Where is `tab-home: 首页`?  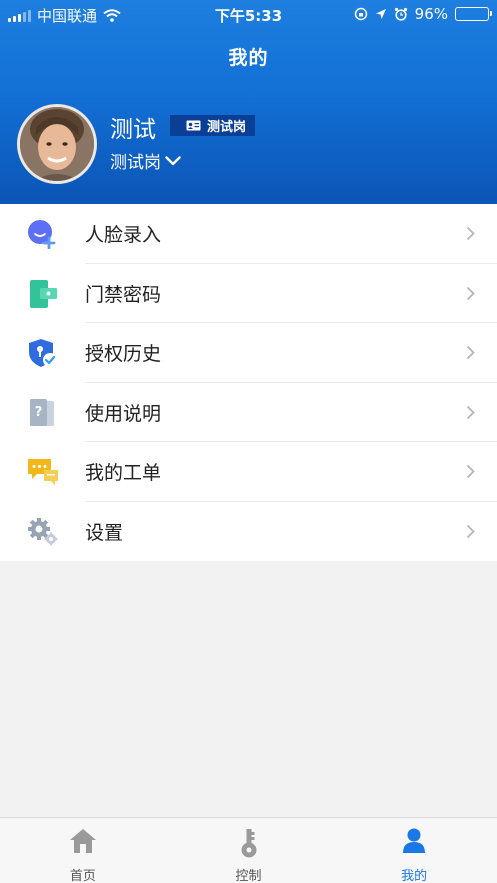 tab-home: 首页 is located at coordinates (83, 850).